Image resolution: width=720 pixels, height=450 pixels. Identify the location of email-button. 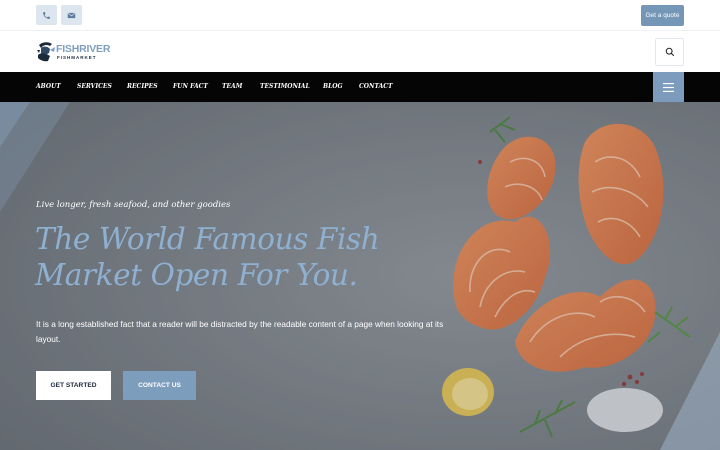
(71, 15).